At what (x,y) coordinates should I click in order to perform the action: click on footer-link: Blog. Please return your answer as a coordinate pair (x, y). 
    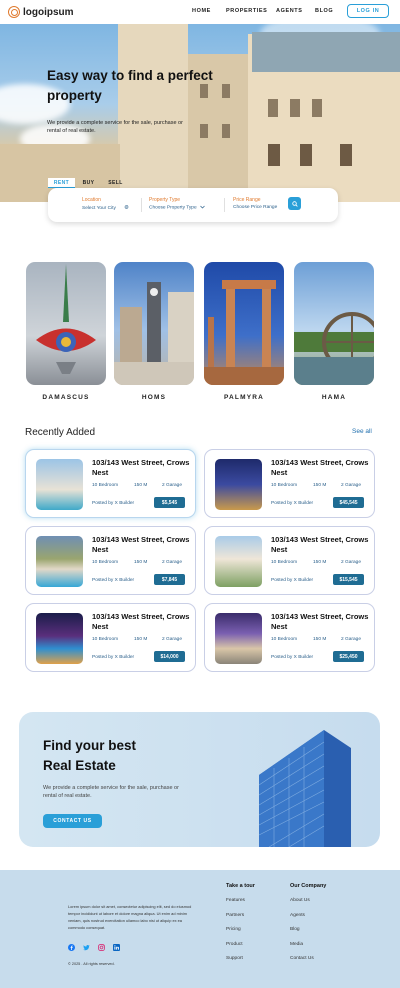
    Looking at the image, I should click on (308, 934).